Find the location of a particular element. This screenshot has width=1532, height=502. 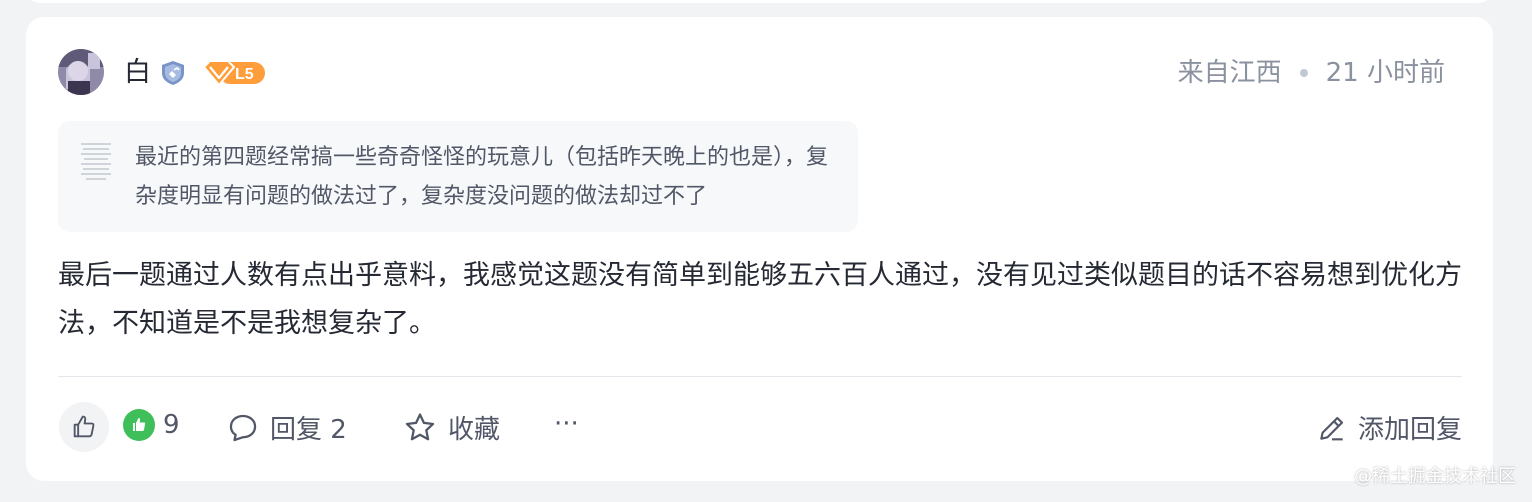

like-count: 9 is located at coordinates (171, 425).